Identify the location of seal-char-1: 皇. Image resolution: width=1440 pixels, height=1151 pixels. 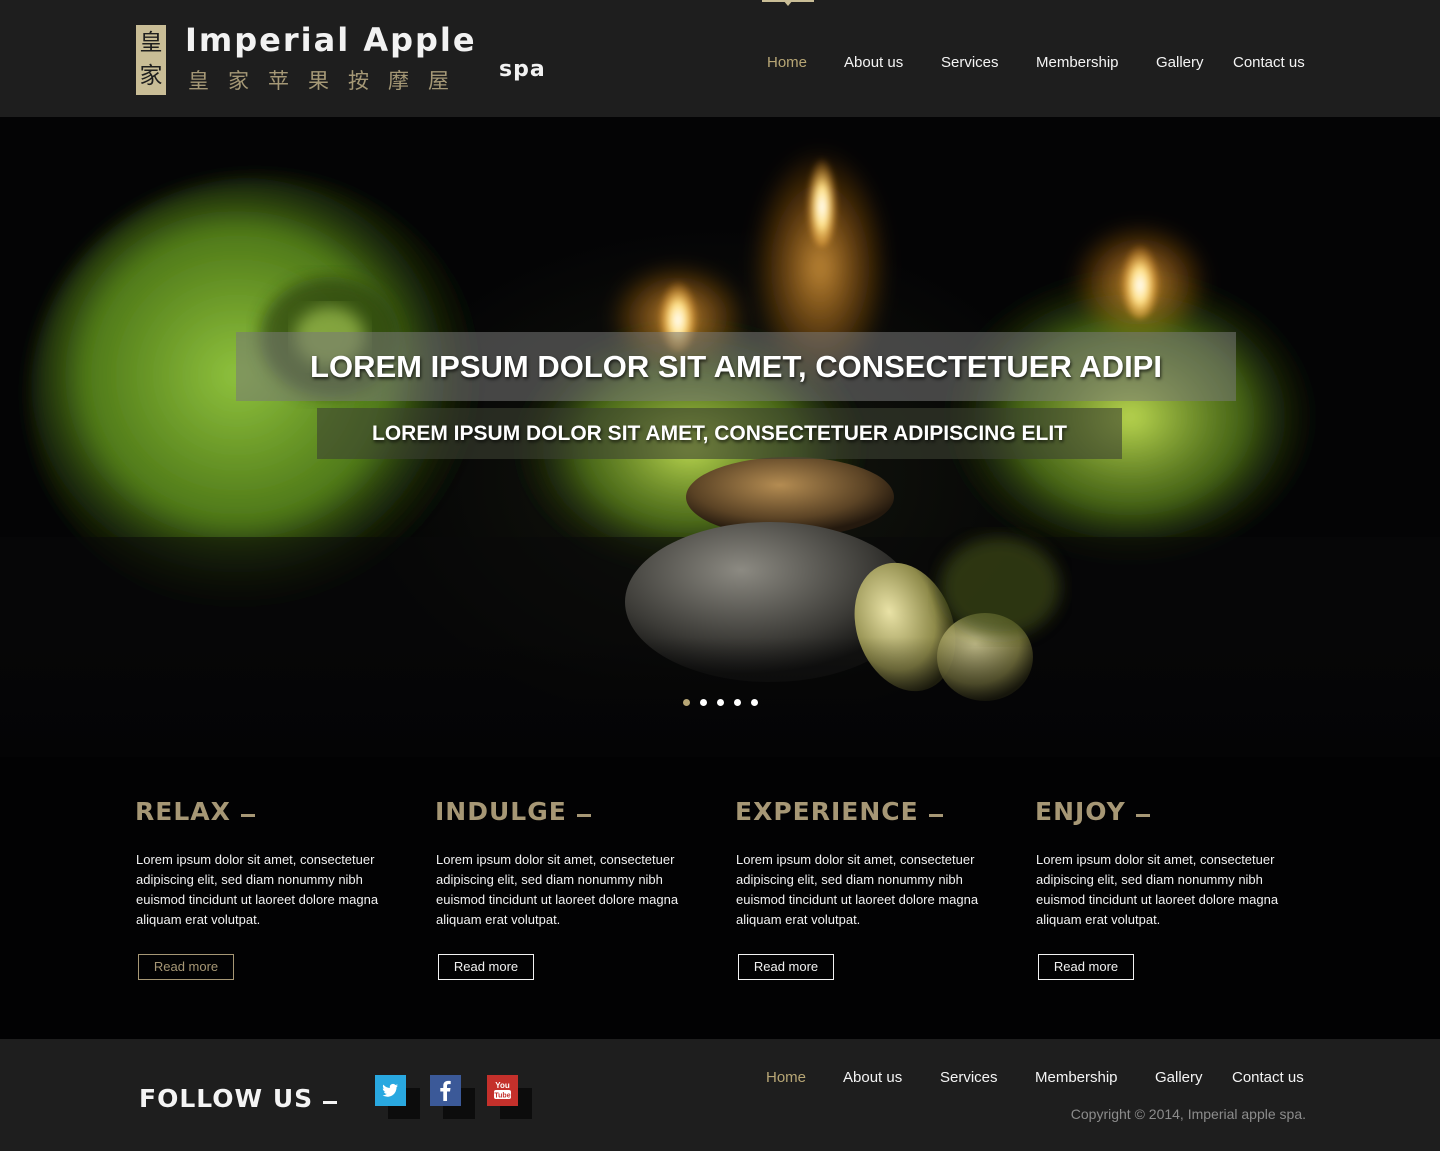
(151, 43).